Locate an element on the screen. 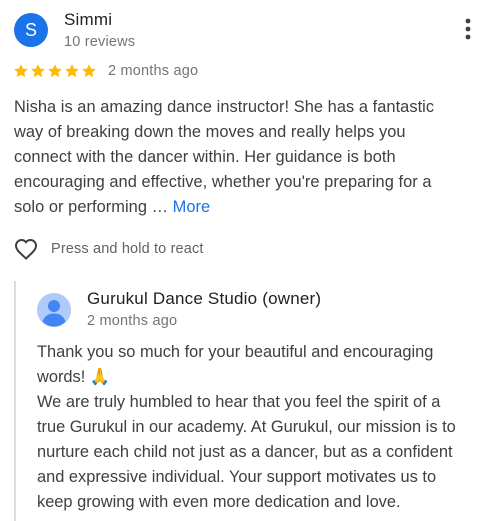 Image resolution: width=498 pixels, height=521 pixels. reviewer-avatar: S is located at coordinates (31, 30).